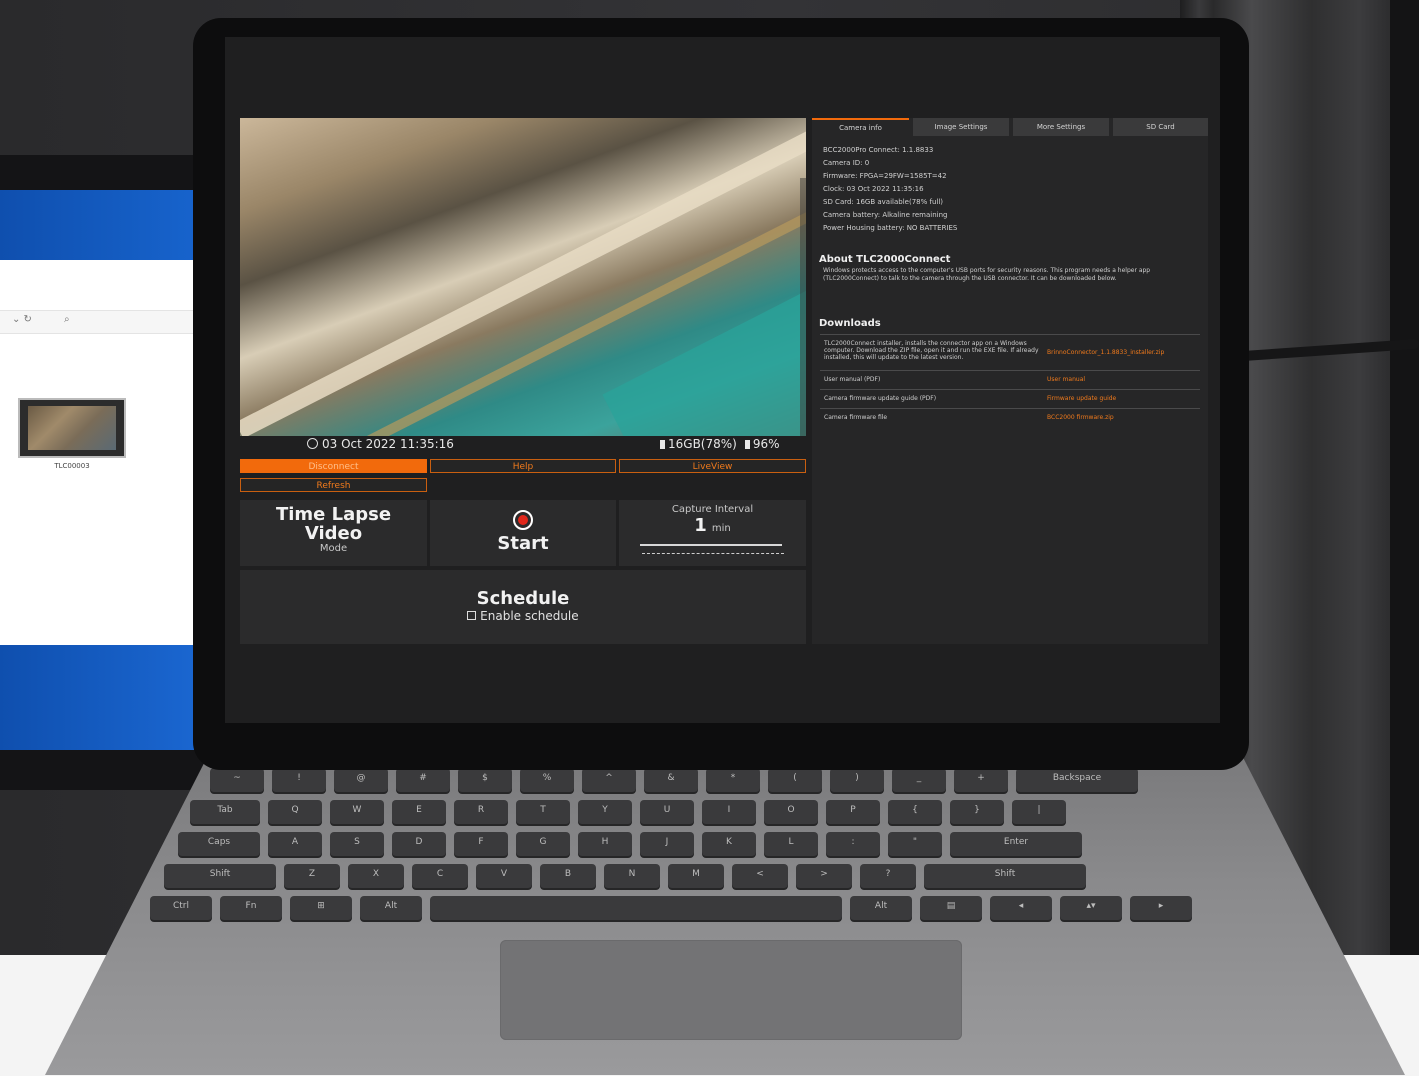 The width and height of the screenshot is (1419, 1076). I want to click on keyboard-key, so click(636, 908).